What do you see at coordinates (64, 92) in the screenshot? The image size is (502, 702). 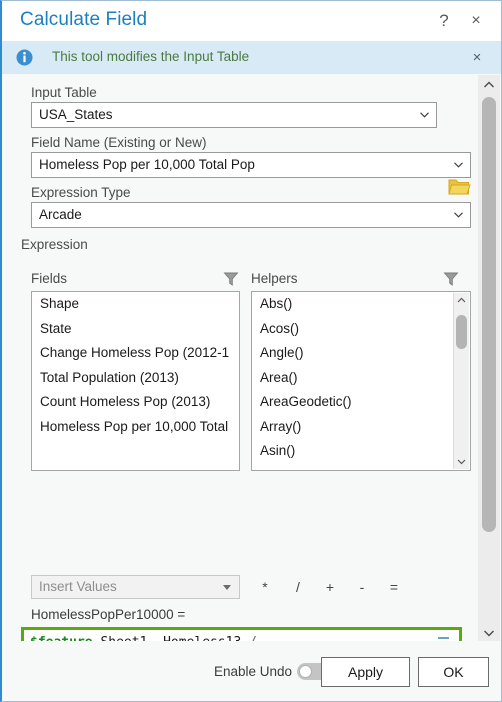 I see `input-table-label: Input Table` at bounding box center [64, 92].